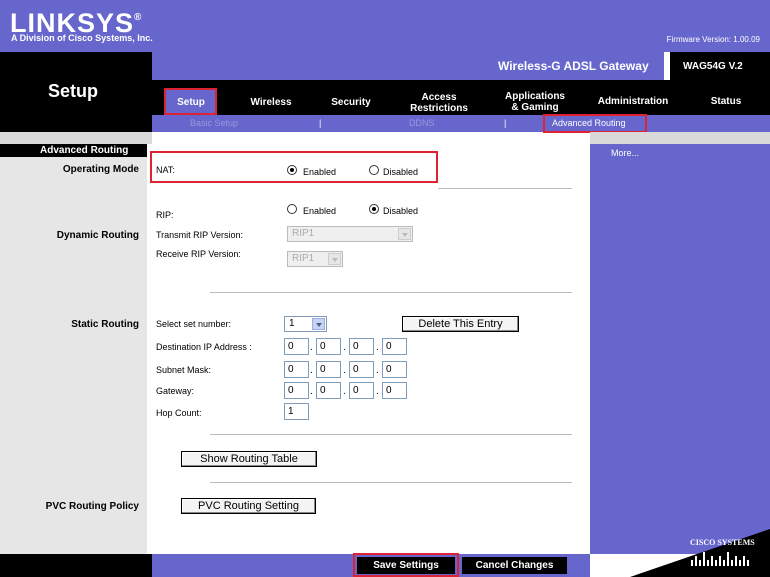  I want to click on pvc-routing-setting-button: PVC Routing Setting, so click(248, 506).